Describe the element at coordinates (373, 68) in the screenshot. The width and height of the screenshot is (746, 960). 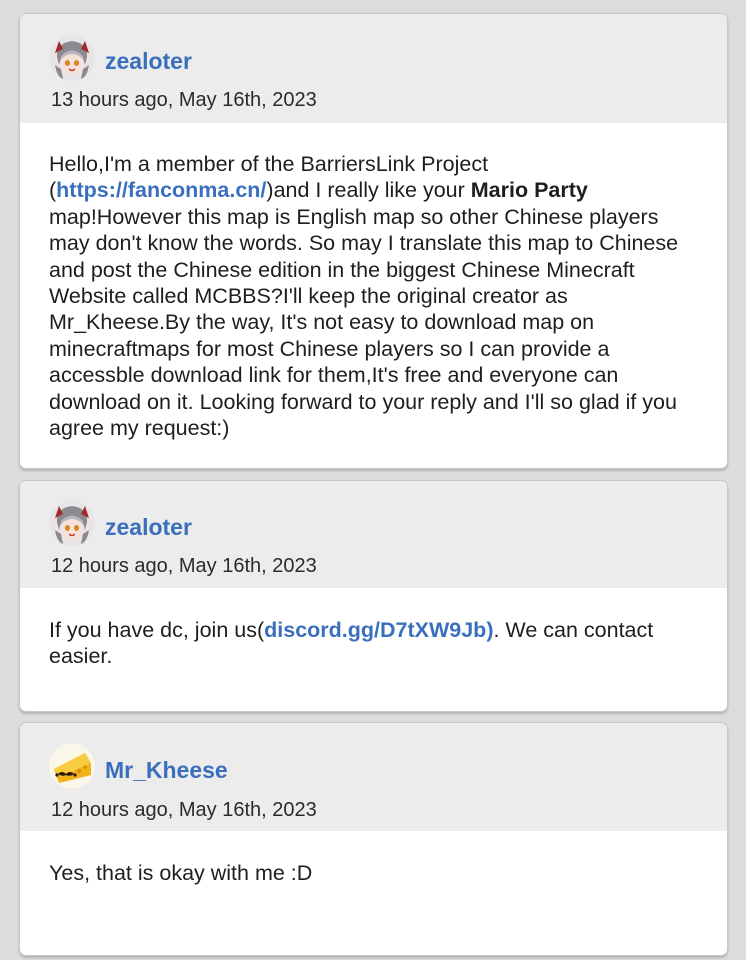
I see `comment-header: zealoter 13 hours ago, May 16th, 2023` at that location.